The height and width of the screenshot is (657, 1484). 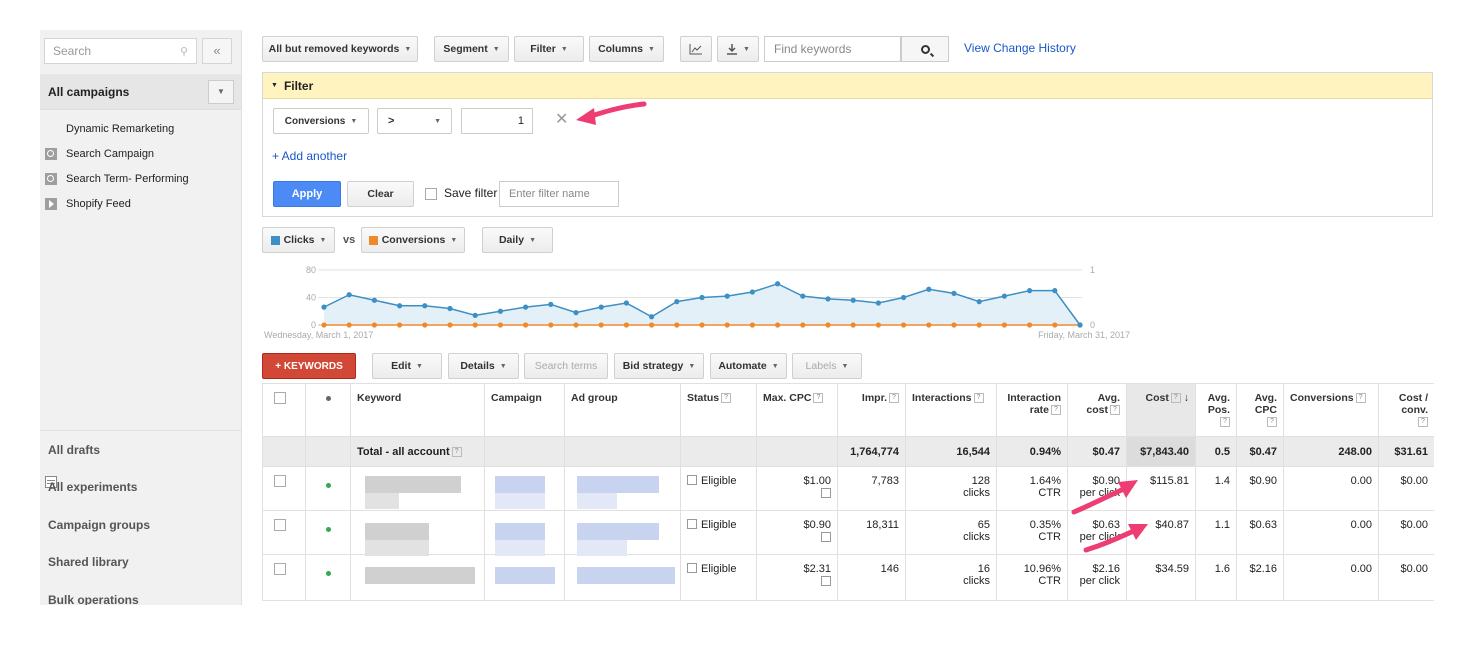 I want to click on apply-button: Apply, so click(x=307, y=194).